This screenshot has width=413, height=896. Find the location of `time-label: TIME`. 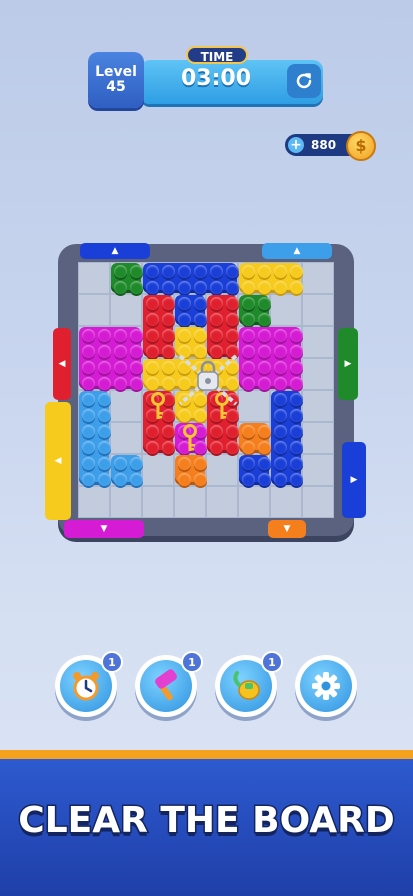

time-label: TIME is located at coordinates (217, 55).